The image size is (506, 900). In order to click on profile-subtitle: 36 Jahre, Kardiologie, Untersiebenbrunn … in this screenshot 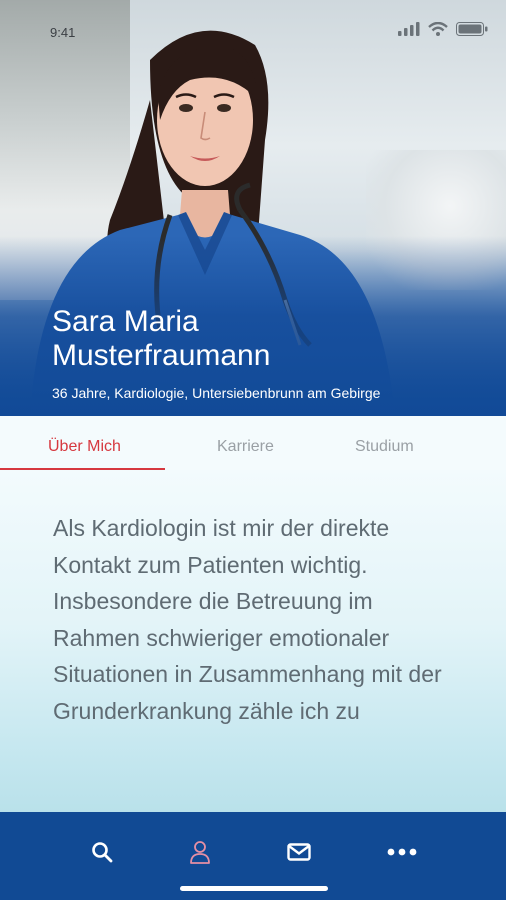, I will do `click(216, 393)`.